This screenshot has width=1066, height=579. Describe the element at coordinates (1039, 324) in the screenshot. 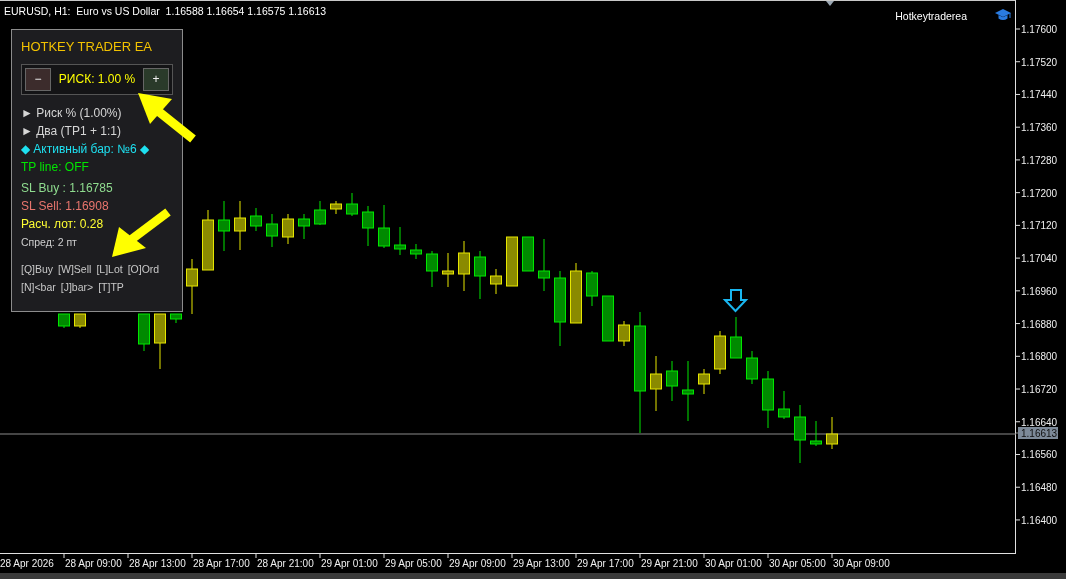

I see `price-label: 1.16880` at that location.